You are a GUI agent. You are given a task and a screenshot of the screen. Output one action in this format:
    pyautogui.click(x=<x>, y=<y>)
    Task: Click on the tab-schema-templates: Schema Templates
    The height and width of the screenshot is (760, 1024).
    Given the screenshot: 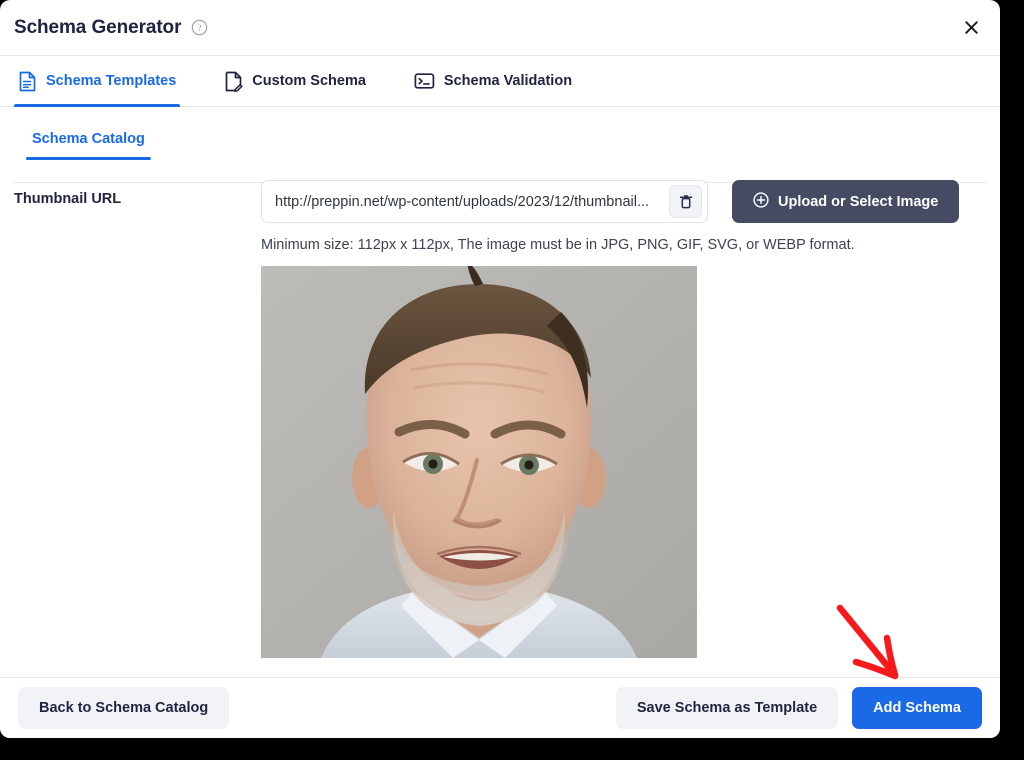 What is the action you would take?
    pyautogui.click(x=104, y=81)
    